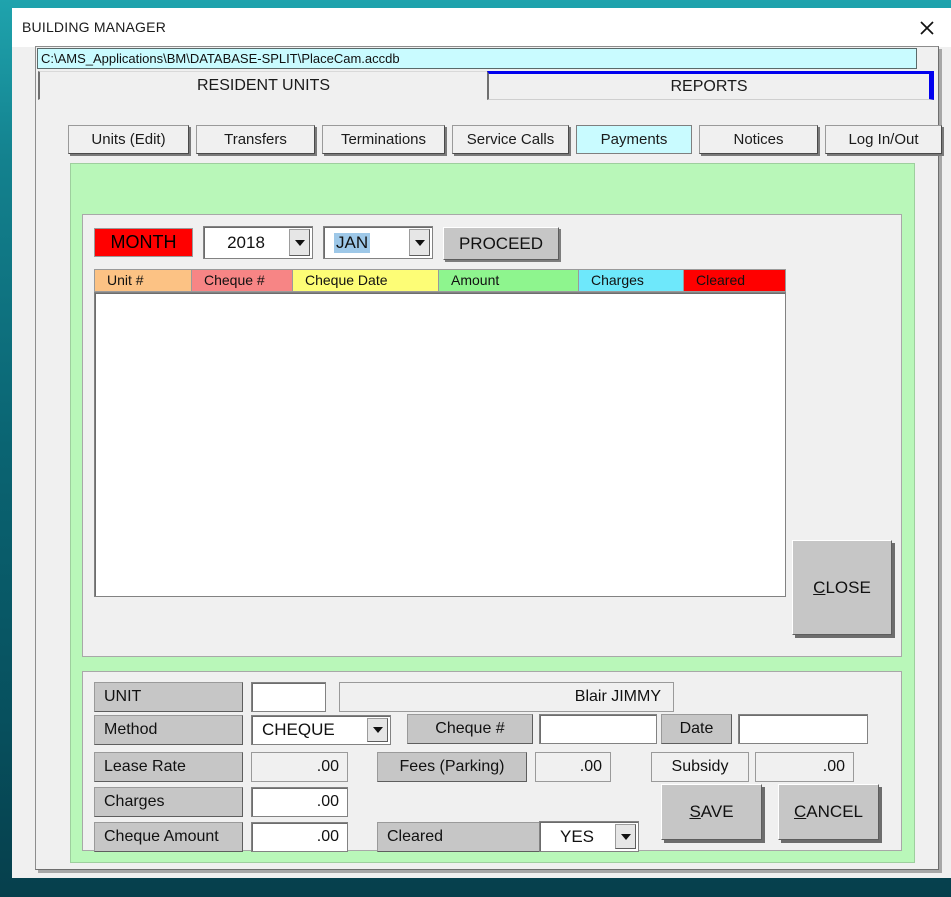  What do you see at coordinates (803, 729) in the screenshot?
I see `date-input` at bounding box center [803, 729].